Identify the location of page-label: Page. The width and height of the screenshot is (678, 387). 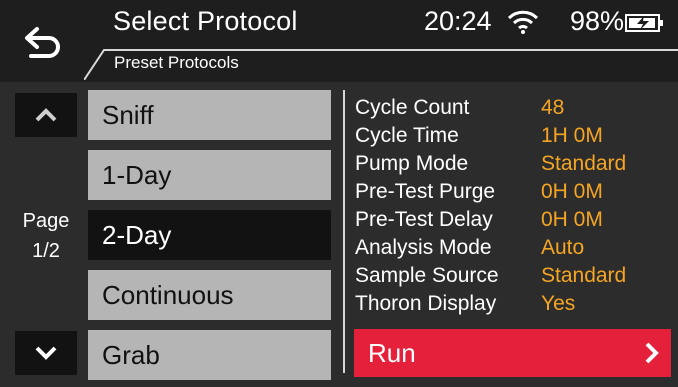
(46, 221).